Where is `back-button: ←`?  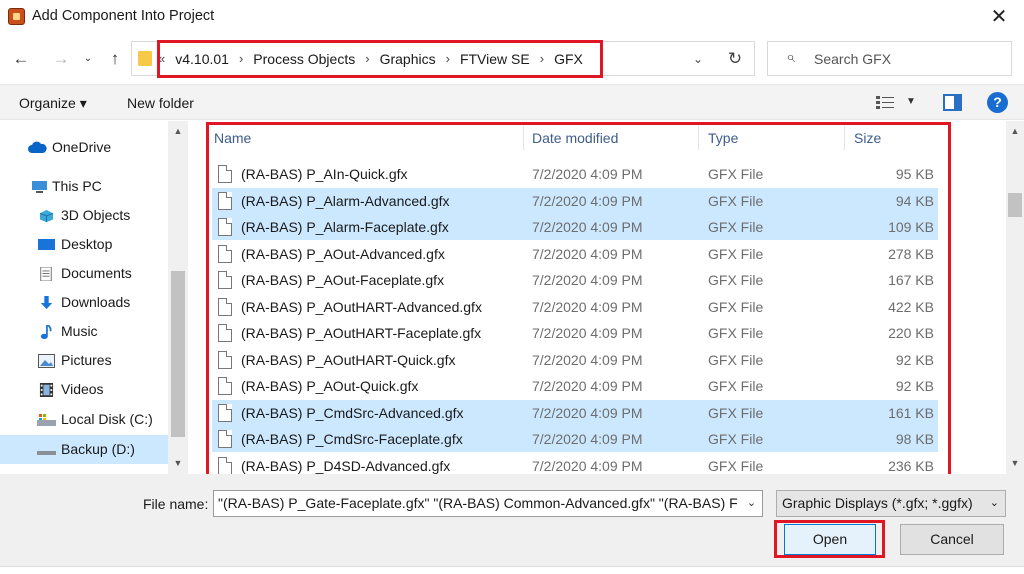 back-button: ← is located at coordinates (21, 59).